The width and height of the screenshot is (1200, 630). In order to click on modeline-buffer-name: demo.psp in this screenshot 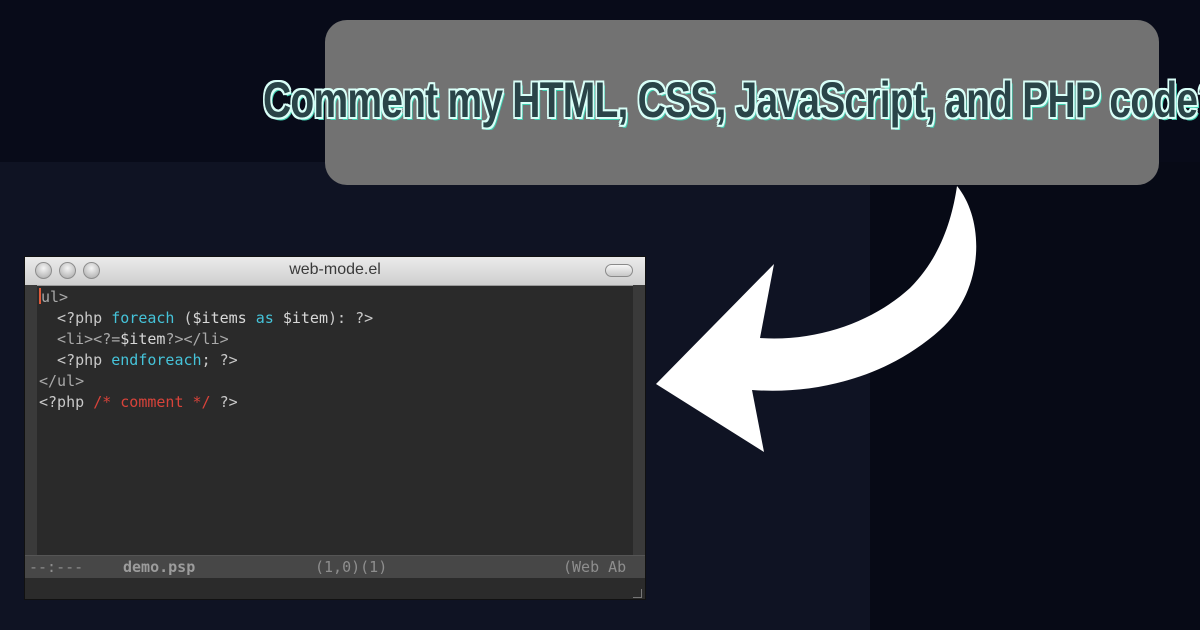, I will do `click(159, 567)`.